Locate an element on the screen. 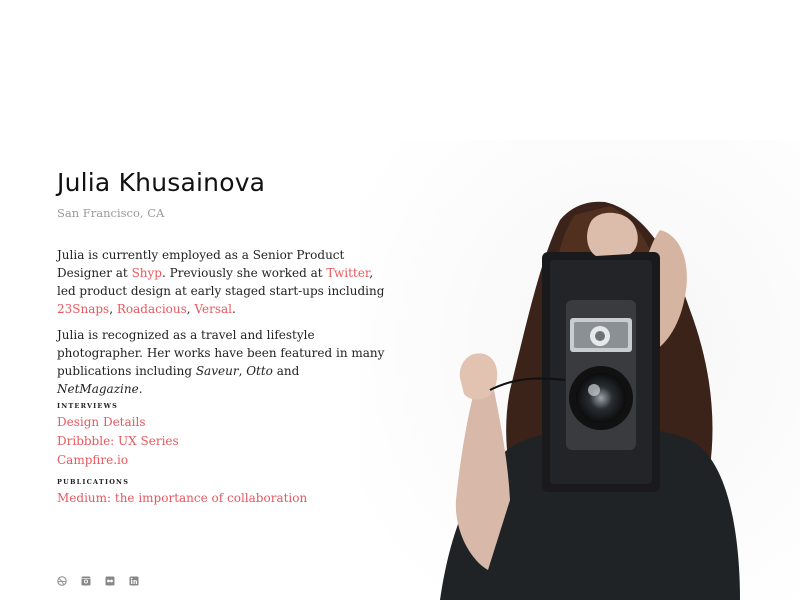  publication-name: Saveur is located at coordinates (217, 371).